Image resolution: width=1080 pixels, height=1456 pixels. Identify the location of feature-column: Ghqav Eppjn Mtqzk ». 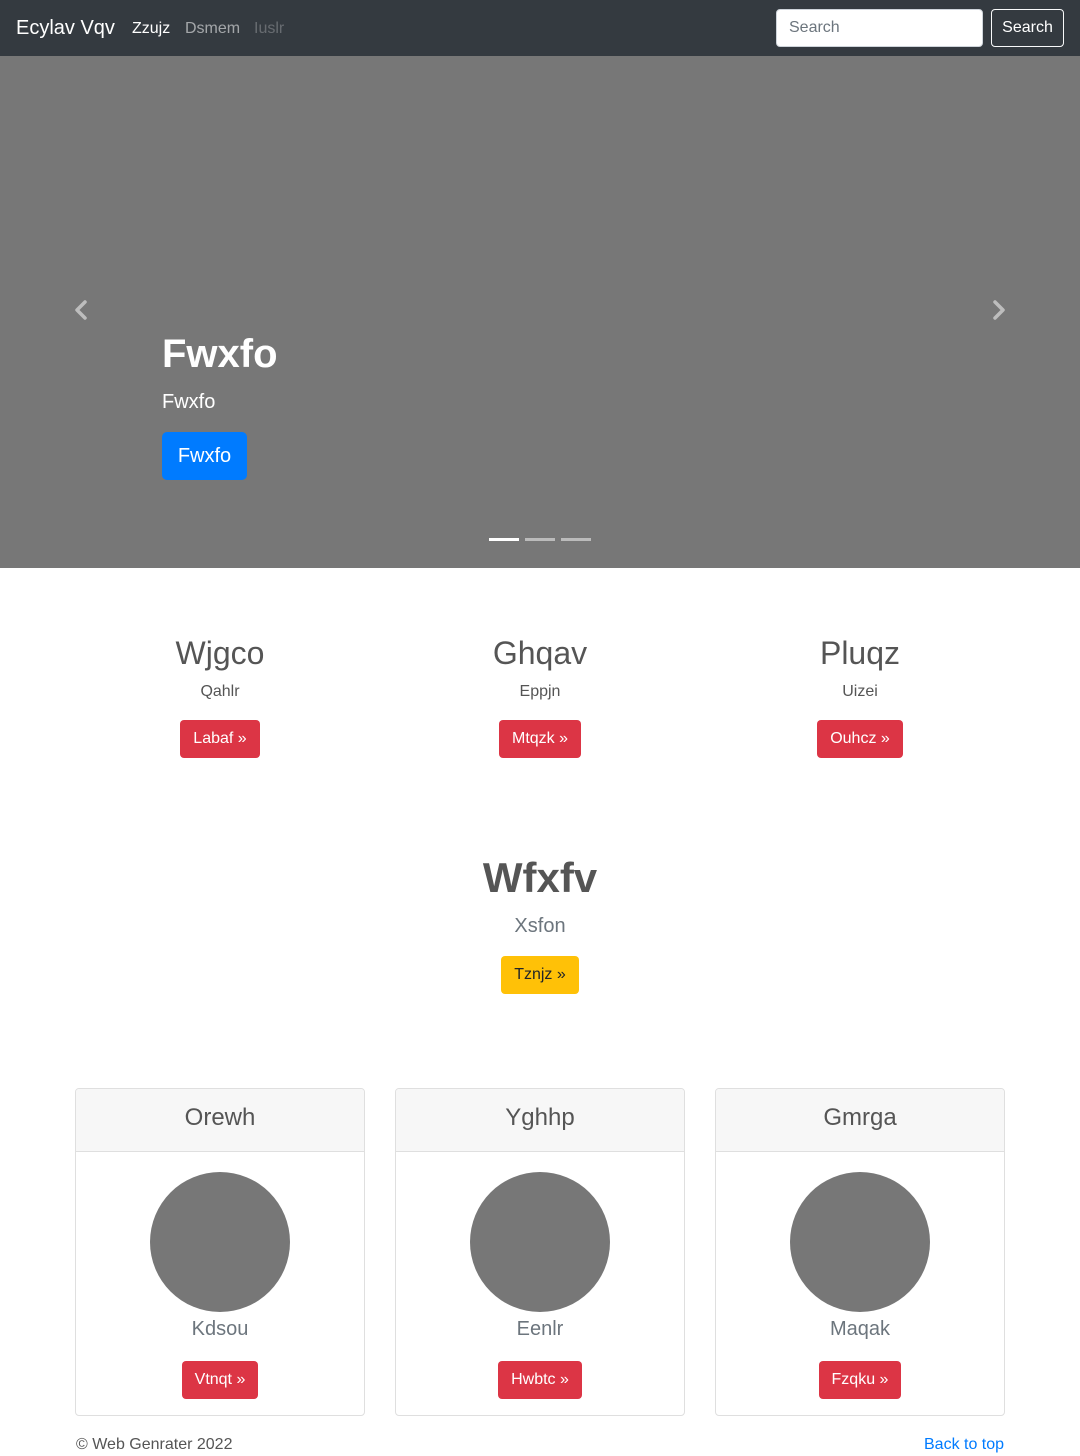
(540, 695).